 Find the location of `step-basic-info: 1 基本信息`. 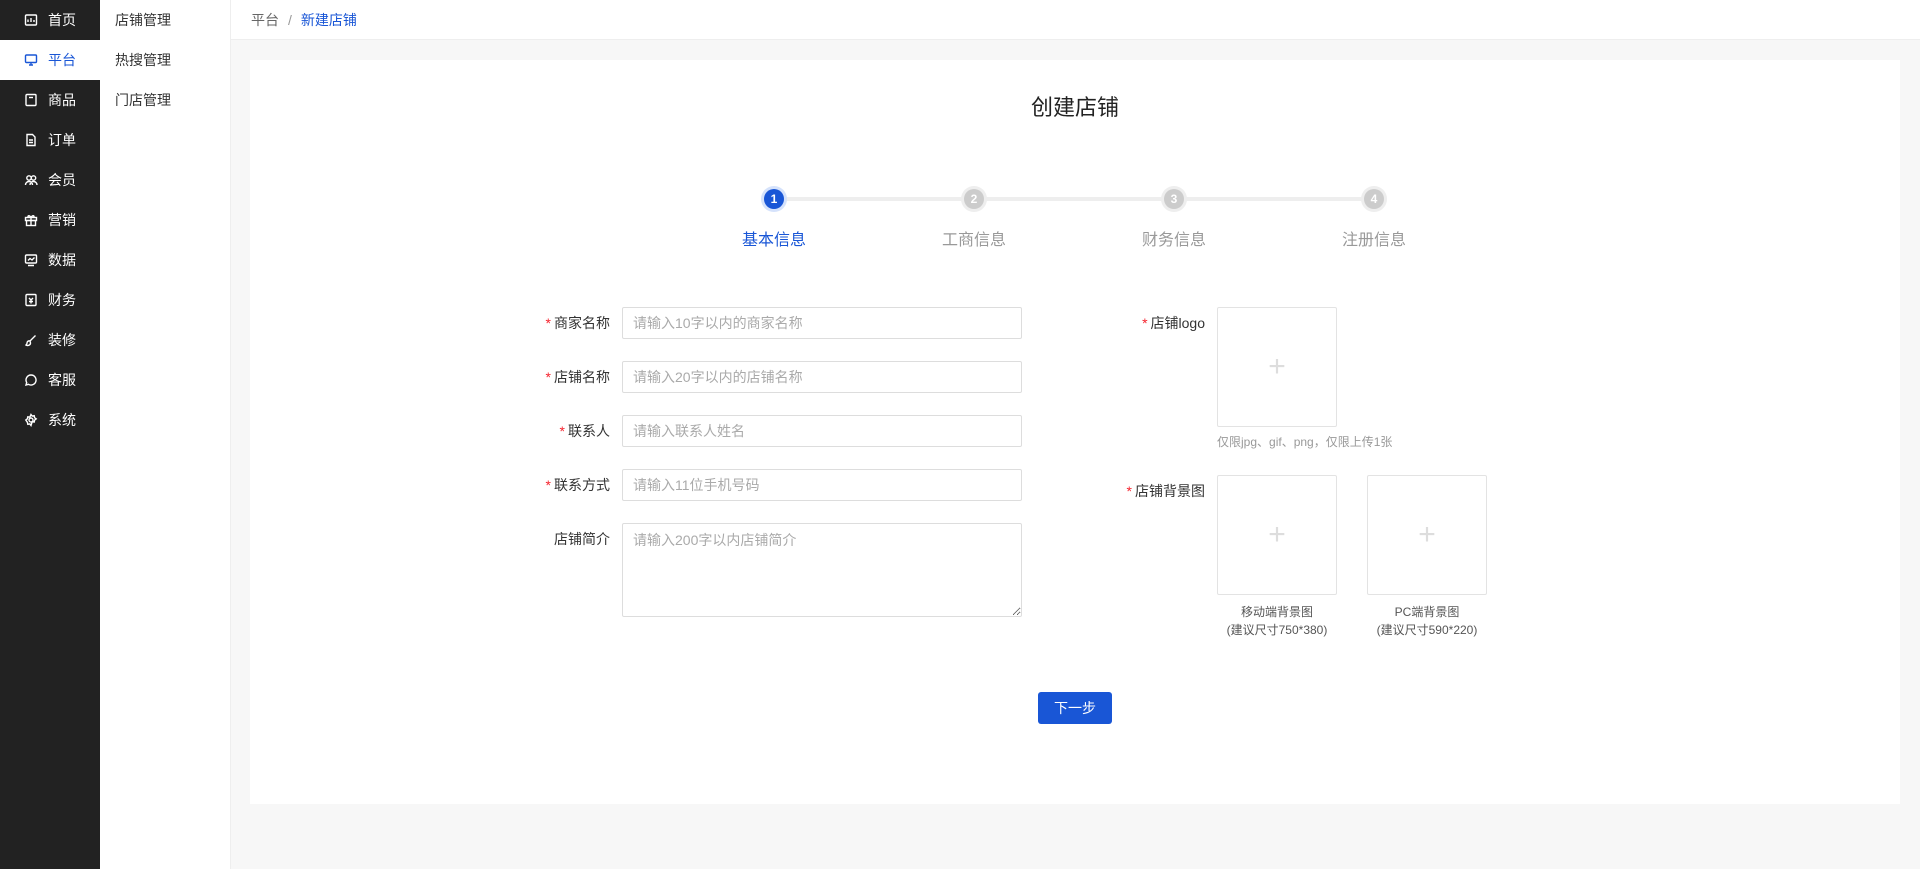

step-basic-info: 1 基本信息 is located at coordinates (774, 218).